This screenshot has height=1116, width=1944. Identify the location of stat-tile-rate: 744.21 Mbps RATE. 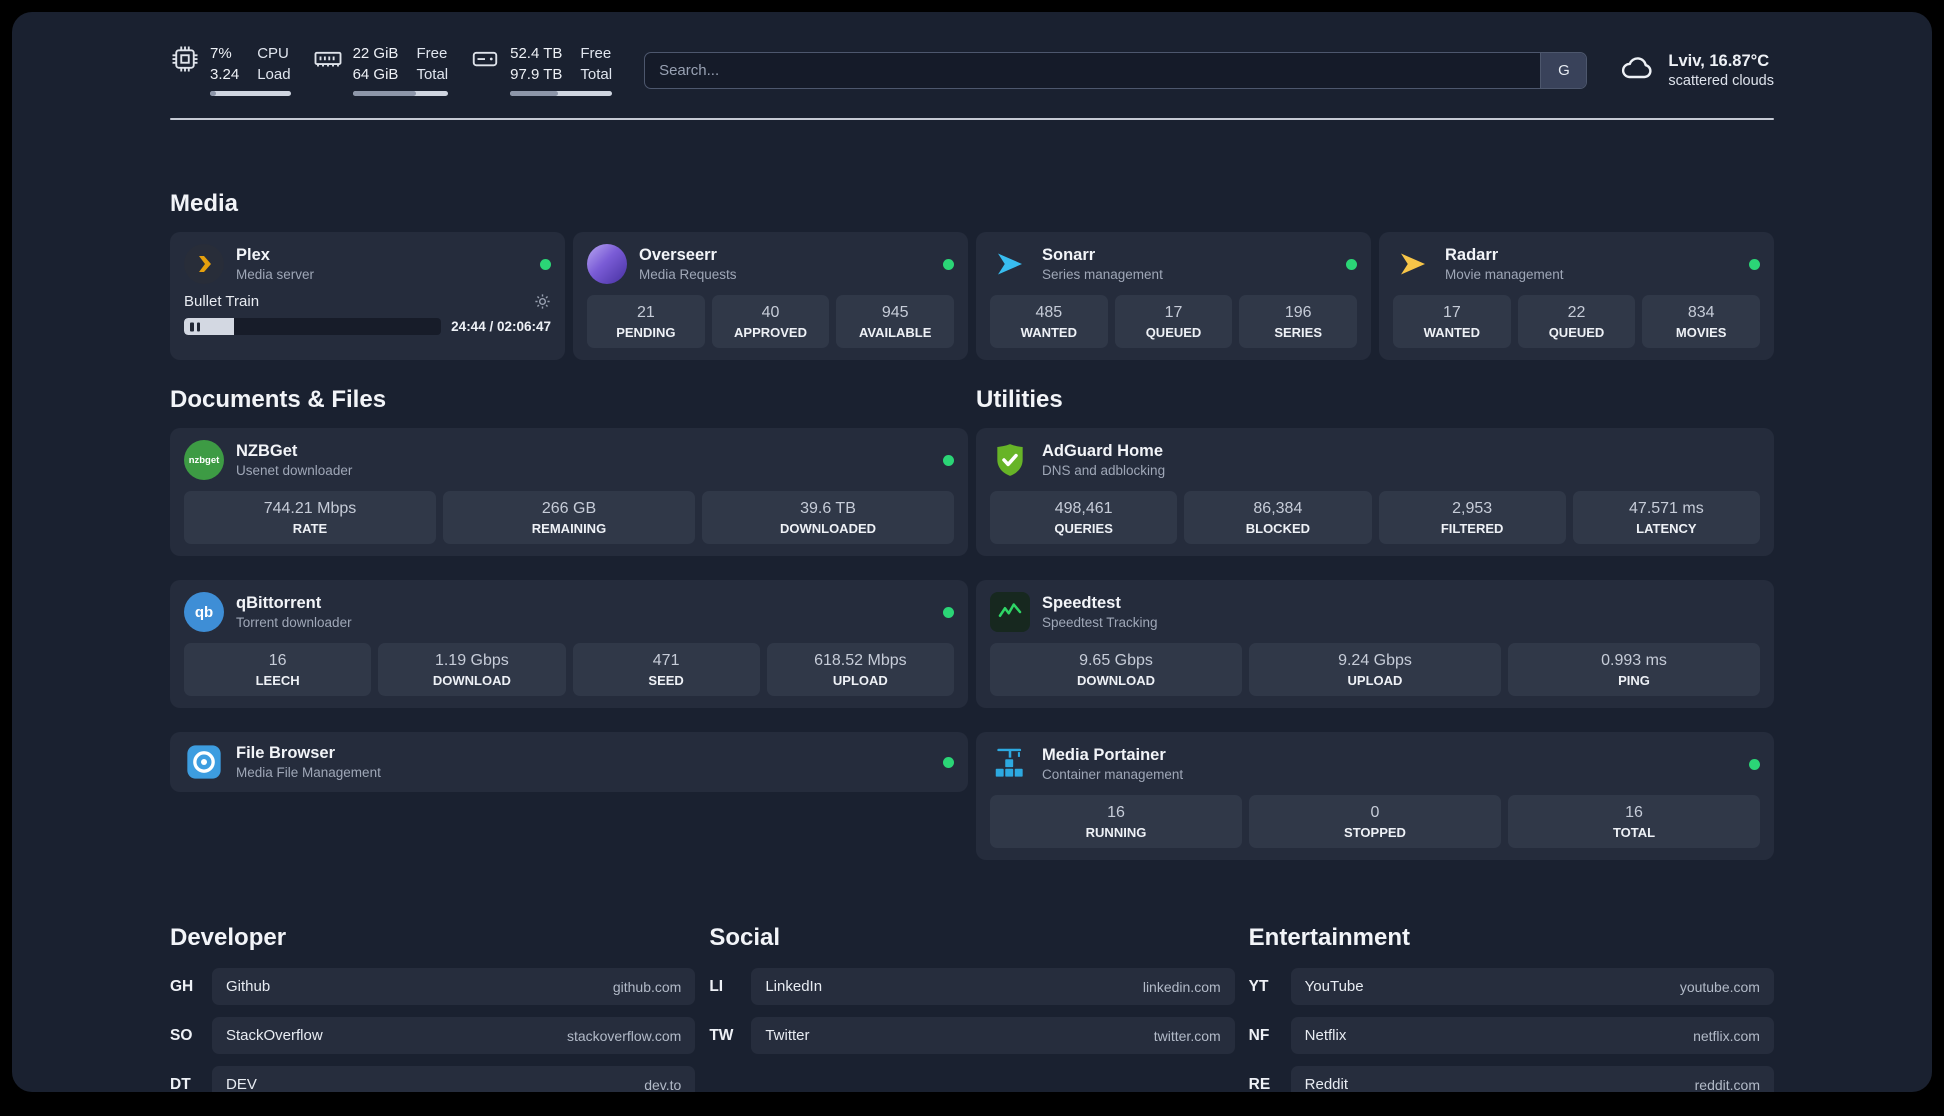
(310, 517).